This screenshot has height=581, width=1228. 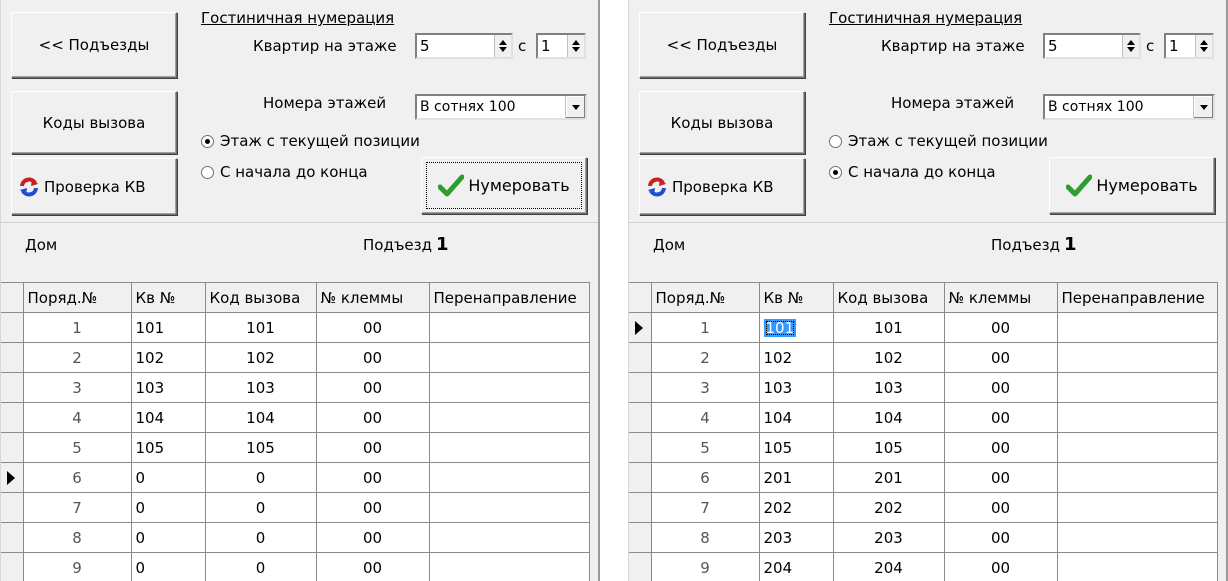 I want to click on table-row: 2 102 102 00, so click(x=923, y=357).